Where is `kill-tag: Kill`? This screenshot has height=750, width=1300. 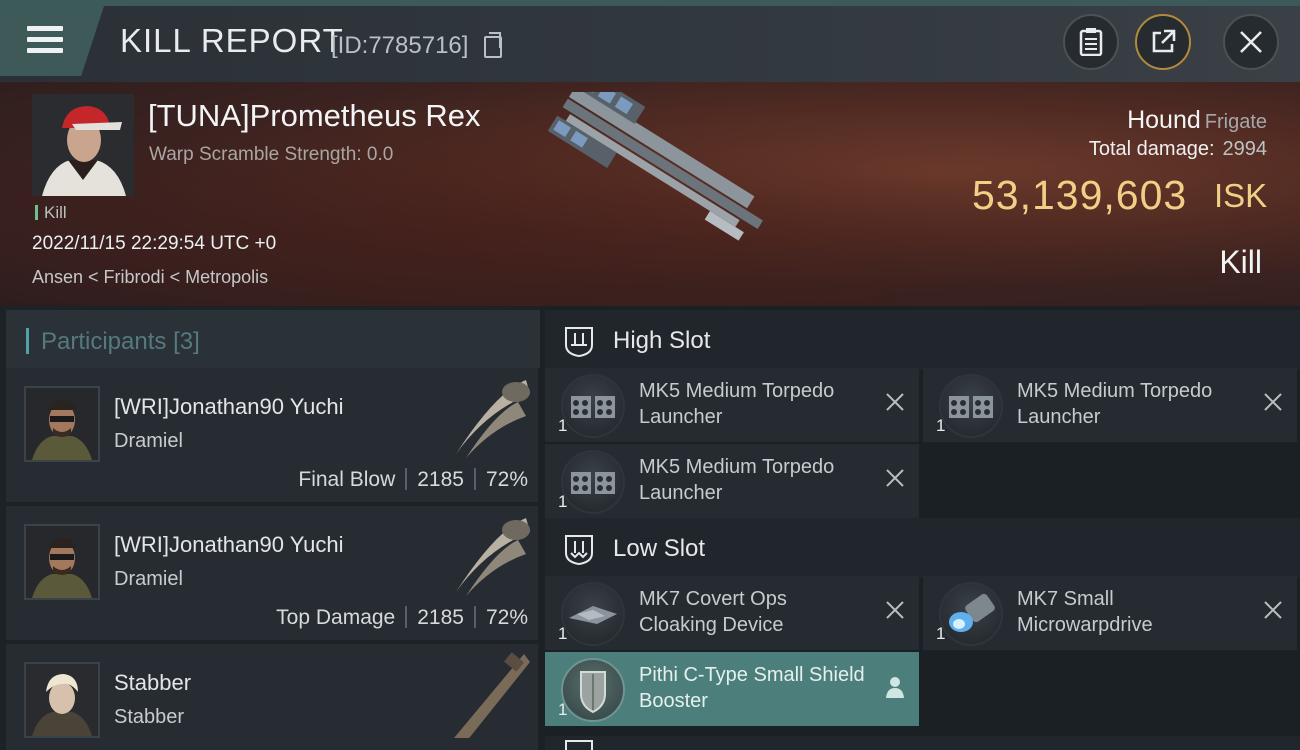 kill-tag: Kill is located at coordinates (51, 213).